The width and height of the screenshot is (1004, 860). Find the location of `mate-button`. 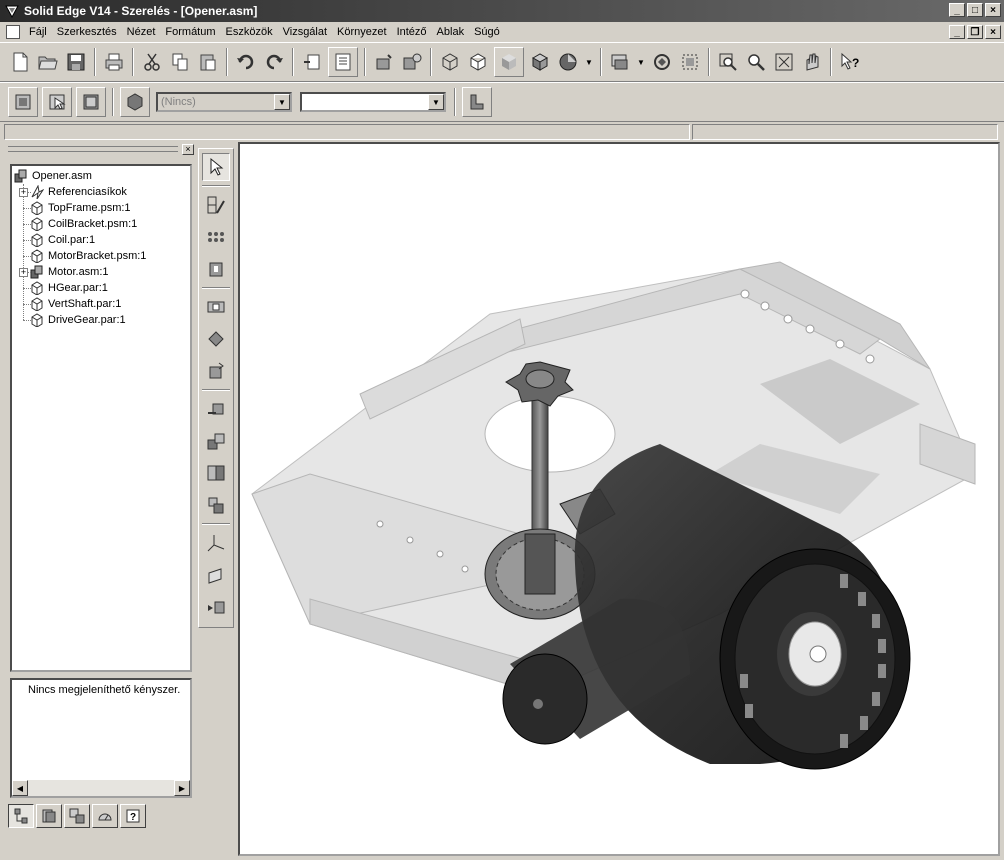

mate-button is located at coordinates (216, 441).